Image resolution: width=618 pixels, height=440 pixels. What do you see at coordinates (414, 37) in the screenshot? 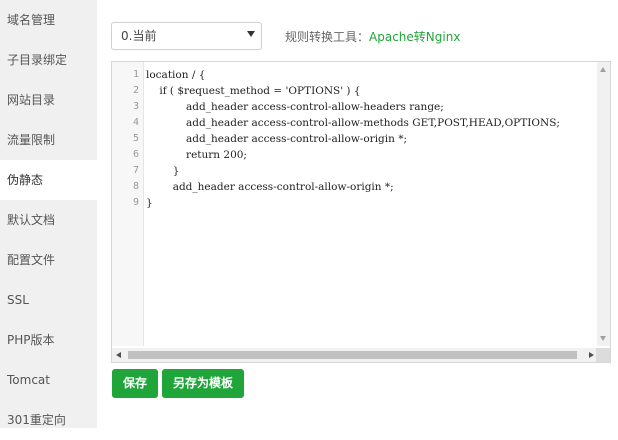
I see `apache-to-nginx-link: Apache转Nginx` at bounding box center [414, 37].